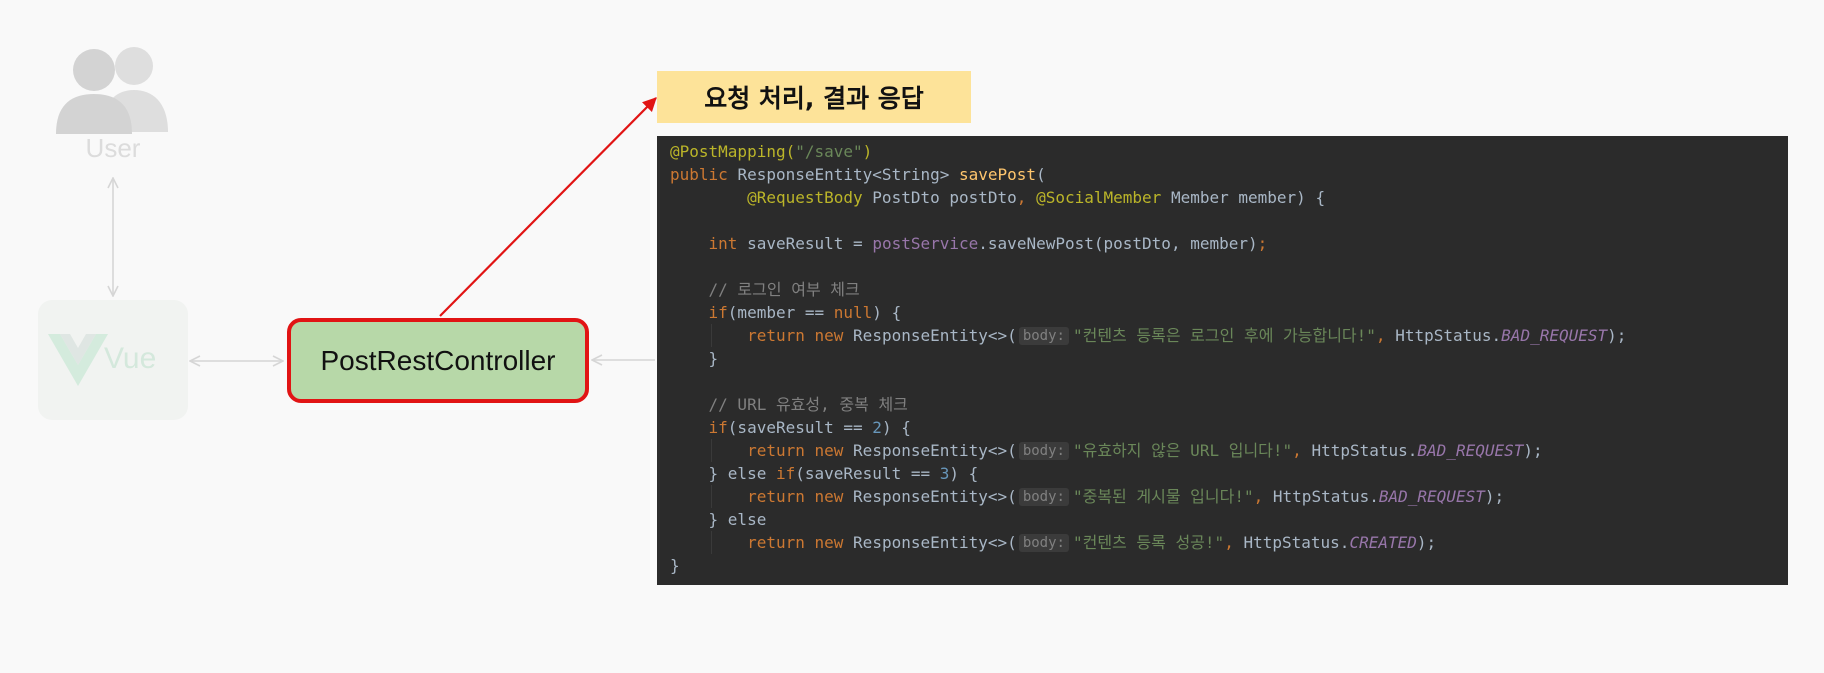 This screenshot has height=673, width=1824. I want to click on post-rest-controller-node: PostRestController, so click(438, 360).